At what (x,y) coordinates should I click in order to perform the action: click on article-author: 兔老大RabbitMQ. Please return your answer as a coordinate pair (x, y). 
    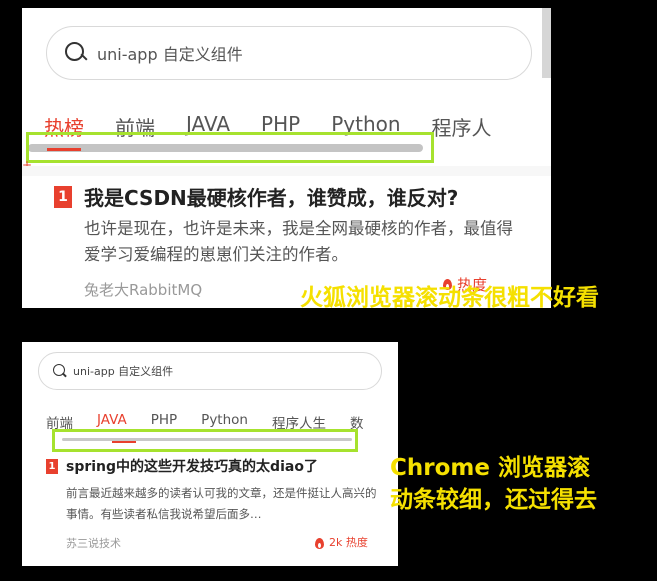
    Looking at the image, I should click on (143, 289).